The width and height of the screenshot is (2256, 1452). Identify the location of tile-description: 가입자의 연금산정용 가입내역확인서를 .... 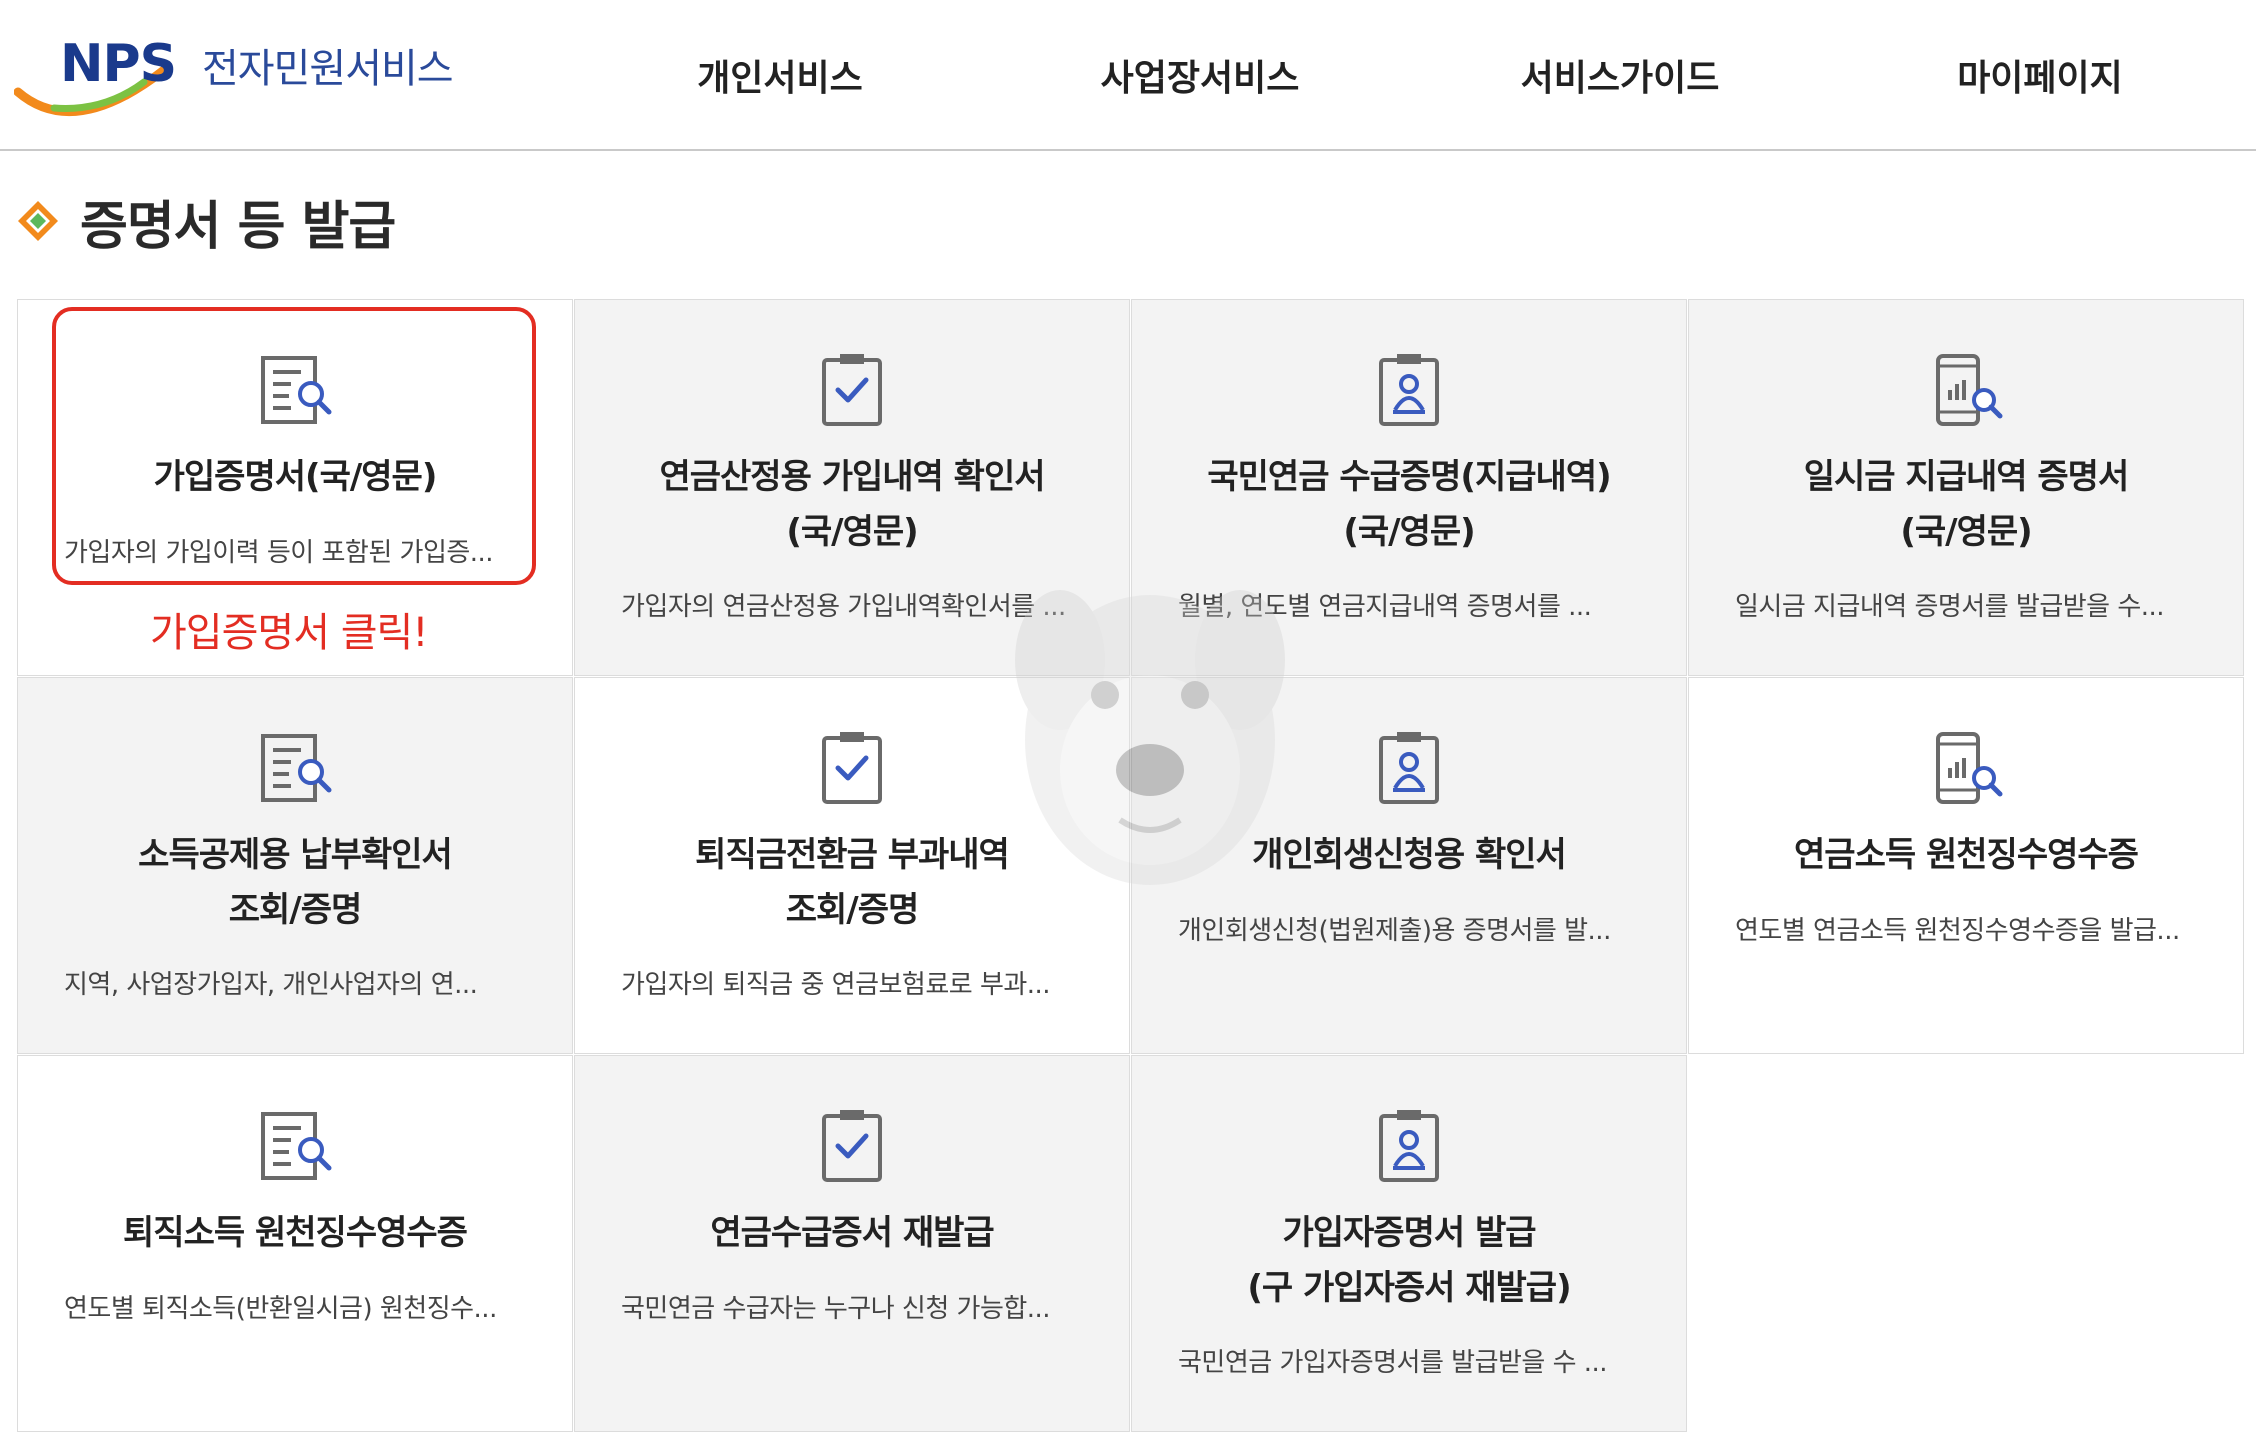
(843, 607).